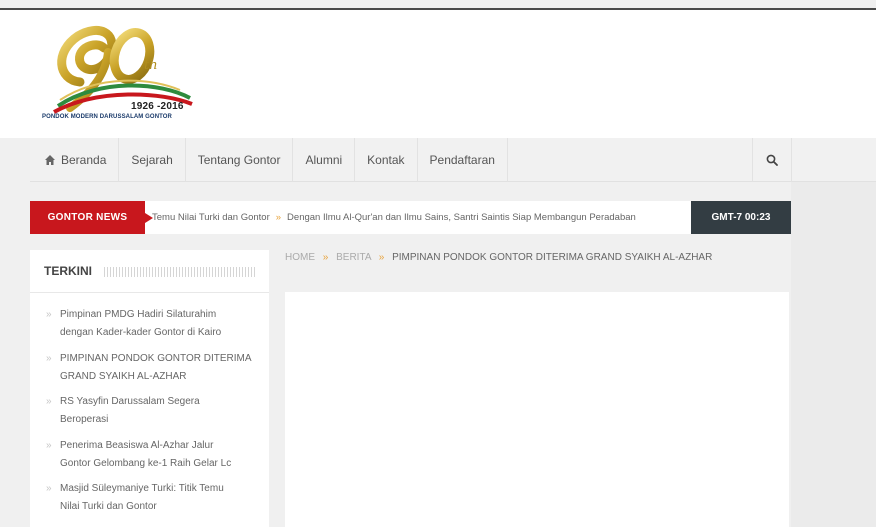 Image resolution: width=876 pixels, height=527 pixels. I want to click on nav-item-tentang-gontor: Tentang Gontor, so click(240, 160).